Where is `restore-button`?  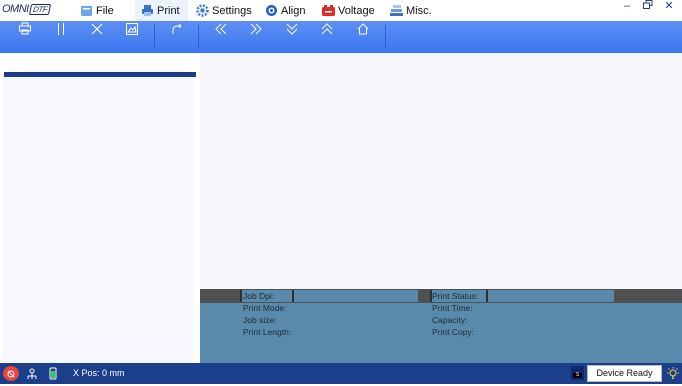
restore-button is located at coordinates (648, 6).